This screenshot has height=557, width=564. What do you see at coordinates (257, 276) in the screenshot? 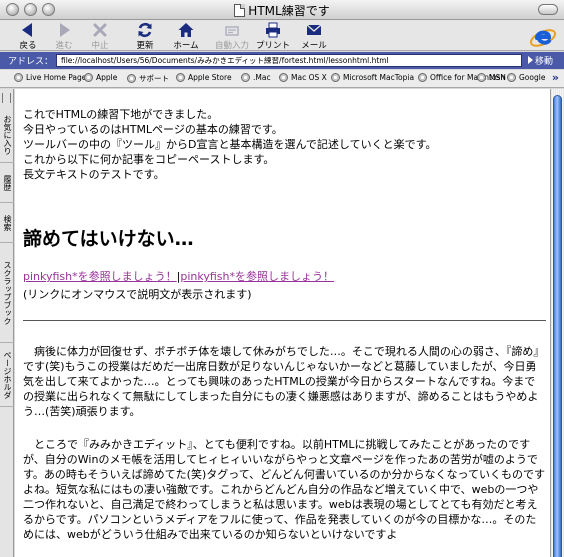
I see `pinkyfish-link-2: pinkyfish*を参照しましょう！` at bounding box center [257, 276].